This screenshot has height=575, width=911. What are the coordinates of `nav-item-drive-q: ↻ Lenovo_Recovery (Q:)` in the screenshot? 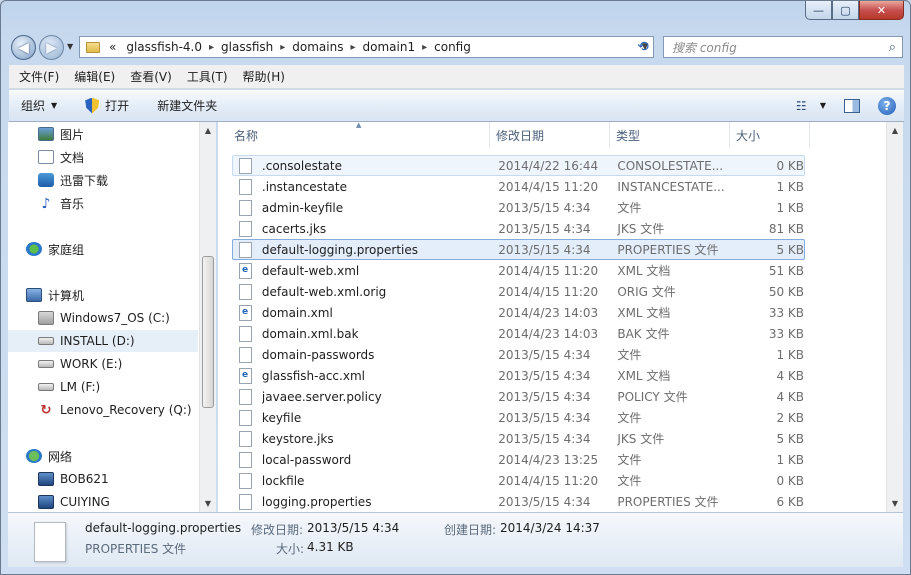 It's located at (115, 410).